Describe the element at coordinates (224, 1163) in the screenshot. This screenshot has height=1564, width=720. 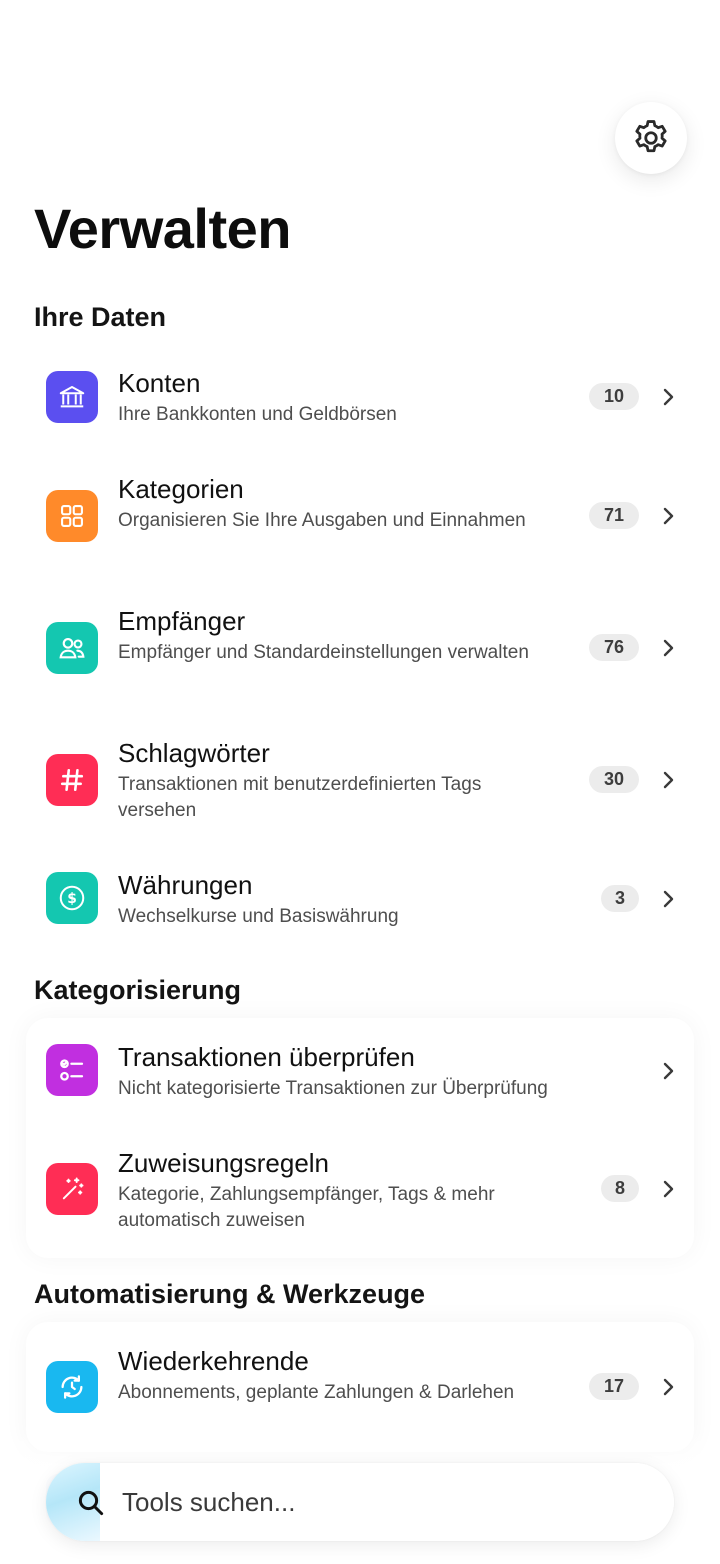
I see `item-label: Zuweisungsregeln` at that location.